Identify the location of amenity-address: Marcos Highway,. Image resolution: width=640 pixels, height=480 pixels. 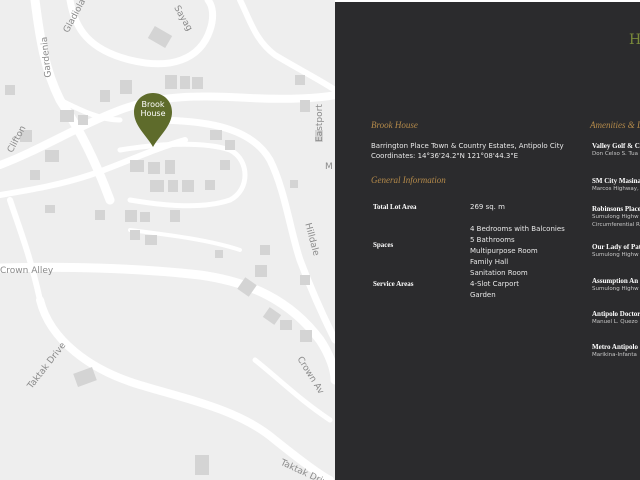
(615, 189).